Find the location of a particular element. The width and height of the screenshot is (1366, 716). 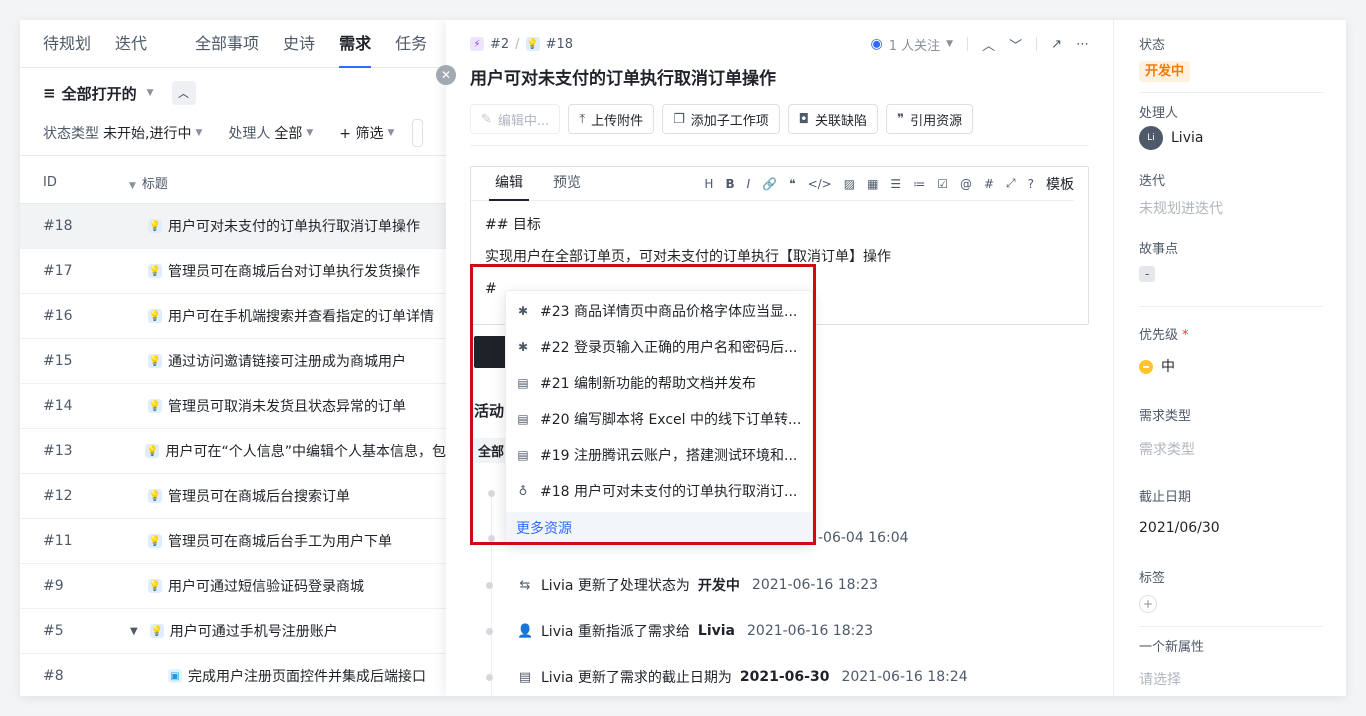

tab-epic: 史诗 is located at coordinates (299, 44).